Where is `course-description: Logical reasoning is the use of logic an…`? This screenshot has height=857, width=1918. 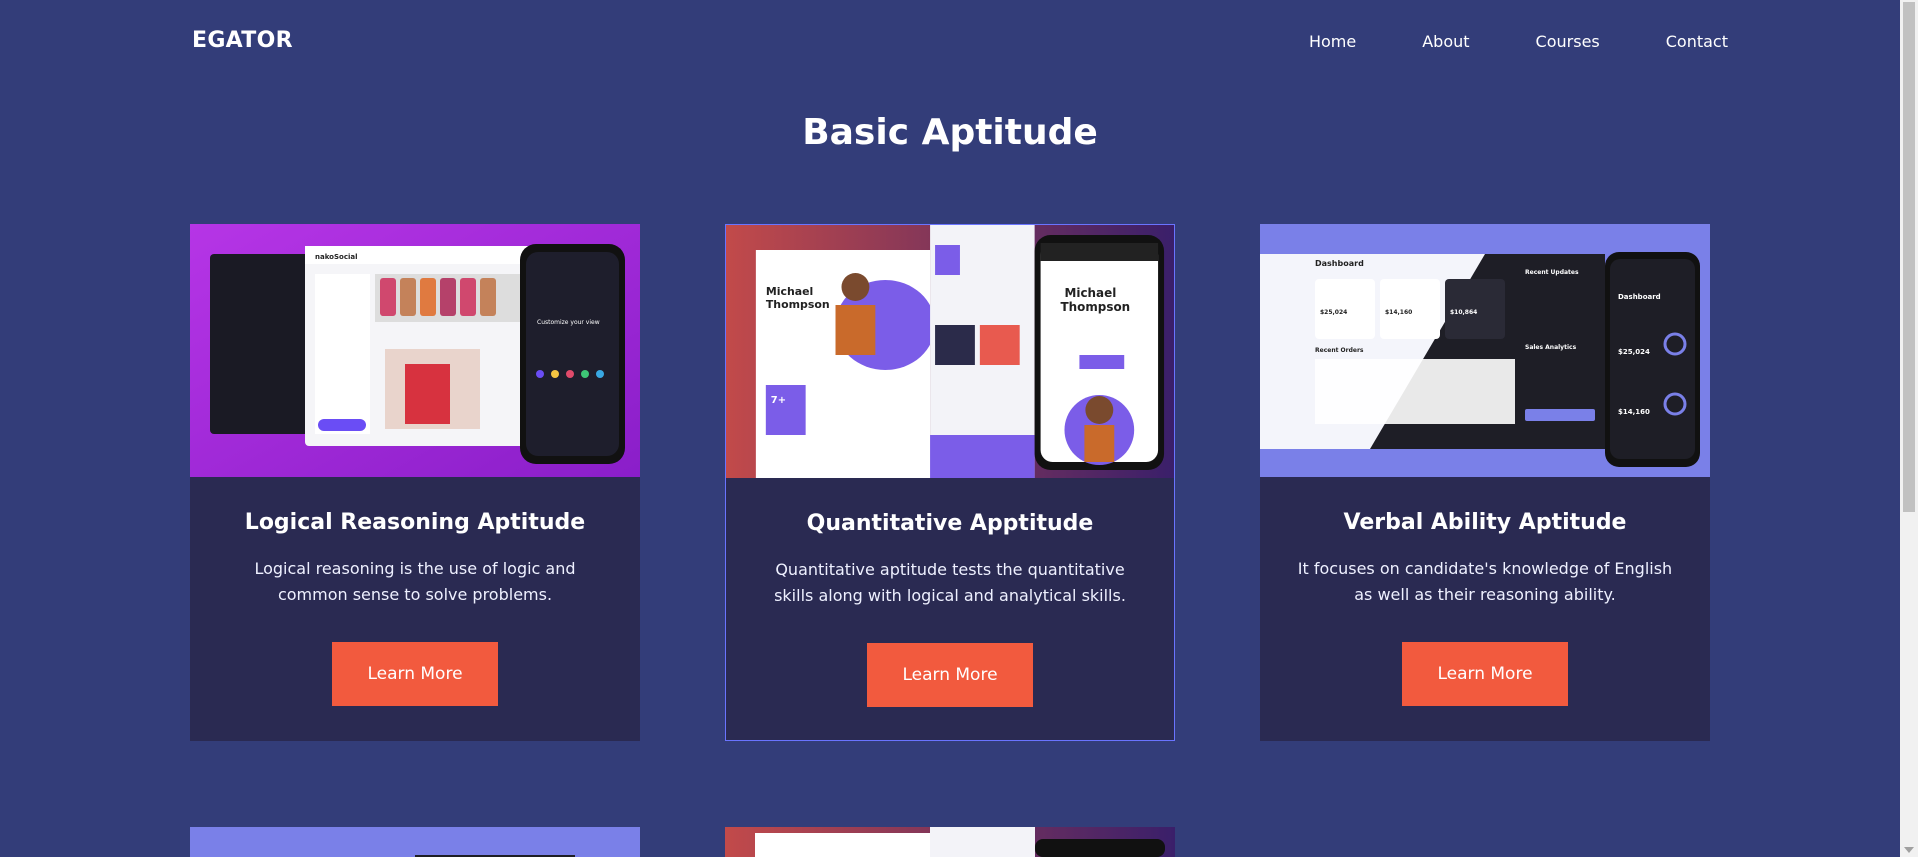
course-description: Logical reasoning is the use of logic an… is located at coordinates (415, 581).